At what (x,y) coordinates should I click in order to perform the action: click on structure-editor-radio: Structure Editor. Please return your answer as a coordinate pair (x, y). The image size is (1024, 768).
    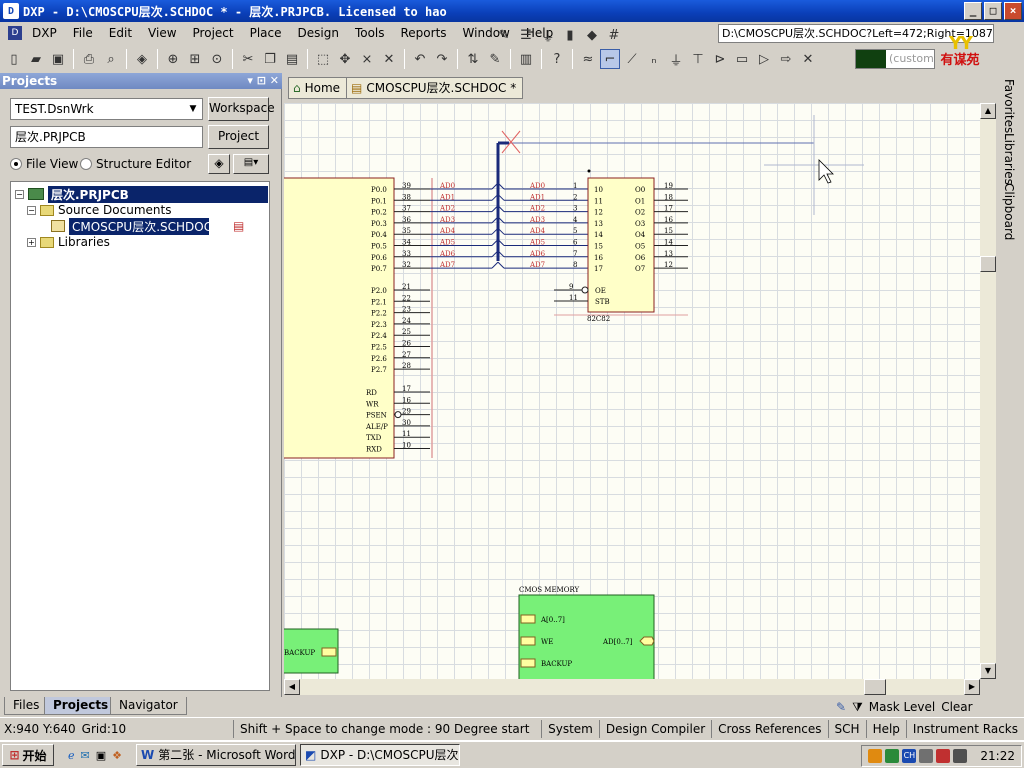
    Looking at the image, I should click on (135, 164).